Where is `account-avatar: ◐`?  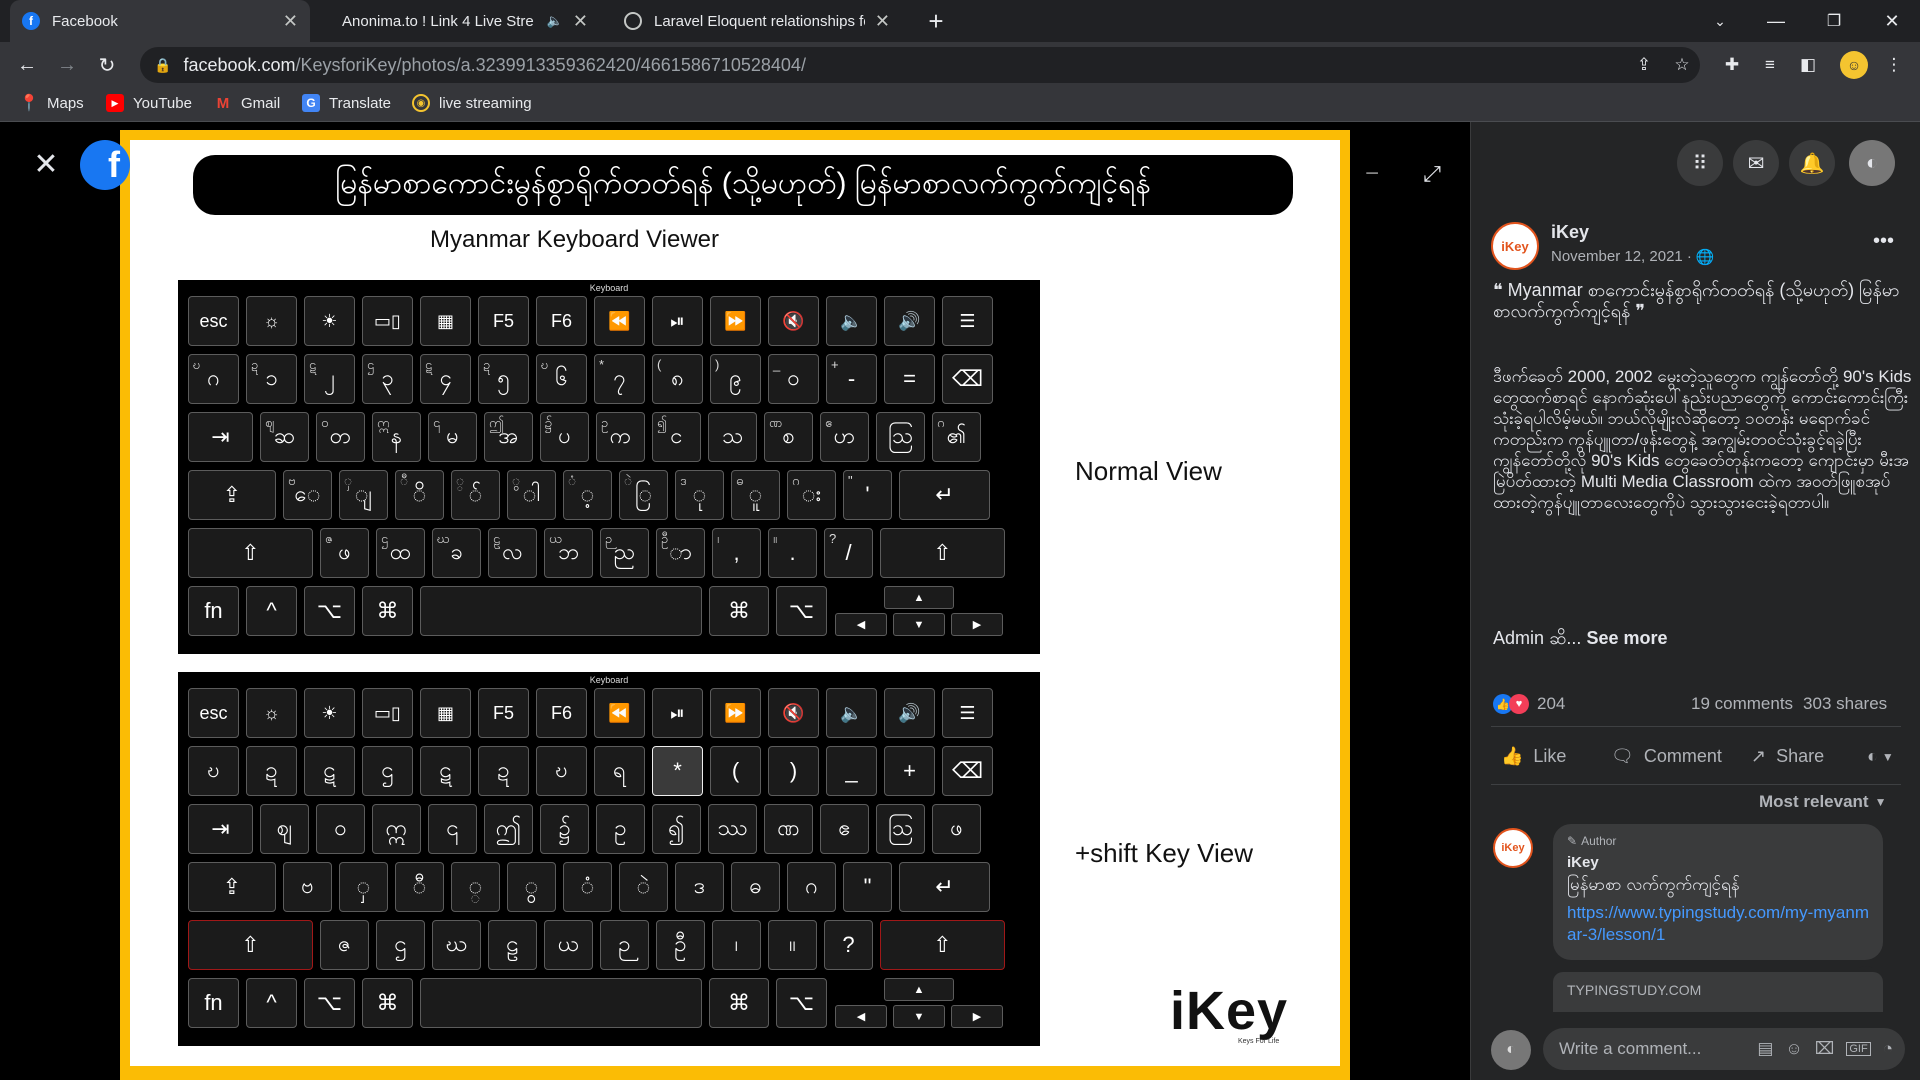
account-avatar: ◐ is located at coordinates (1872, 163).